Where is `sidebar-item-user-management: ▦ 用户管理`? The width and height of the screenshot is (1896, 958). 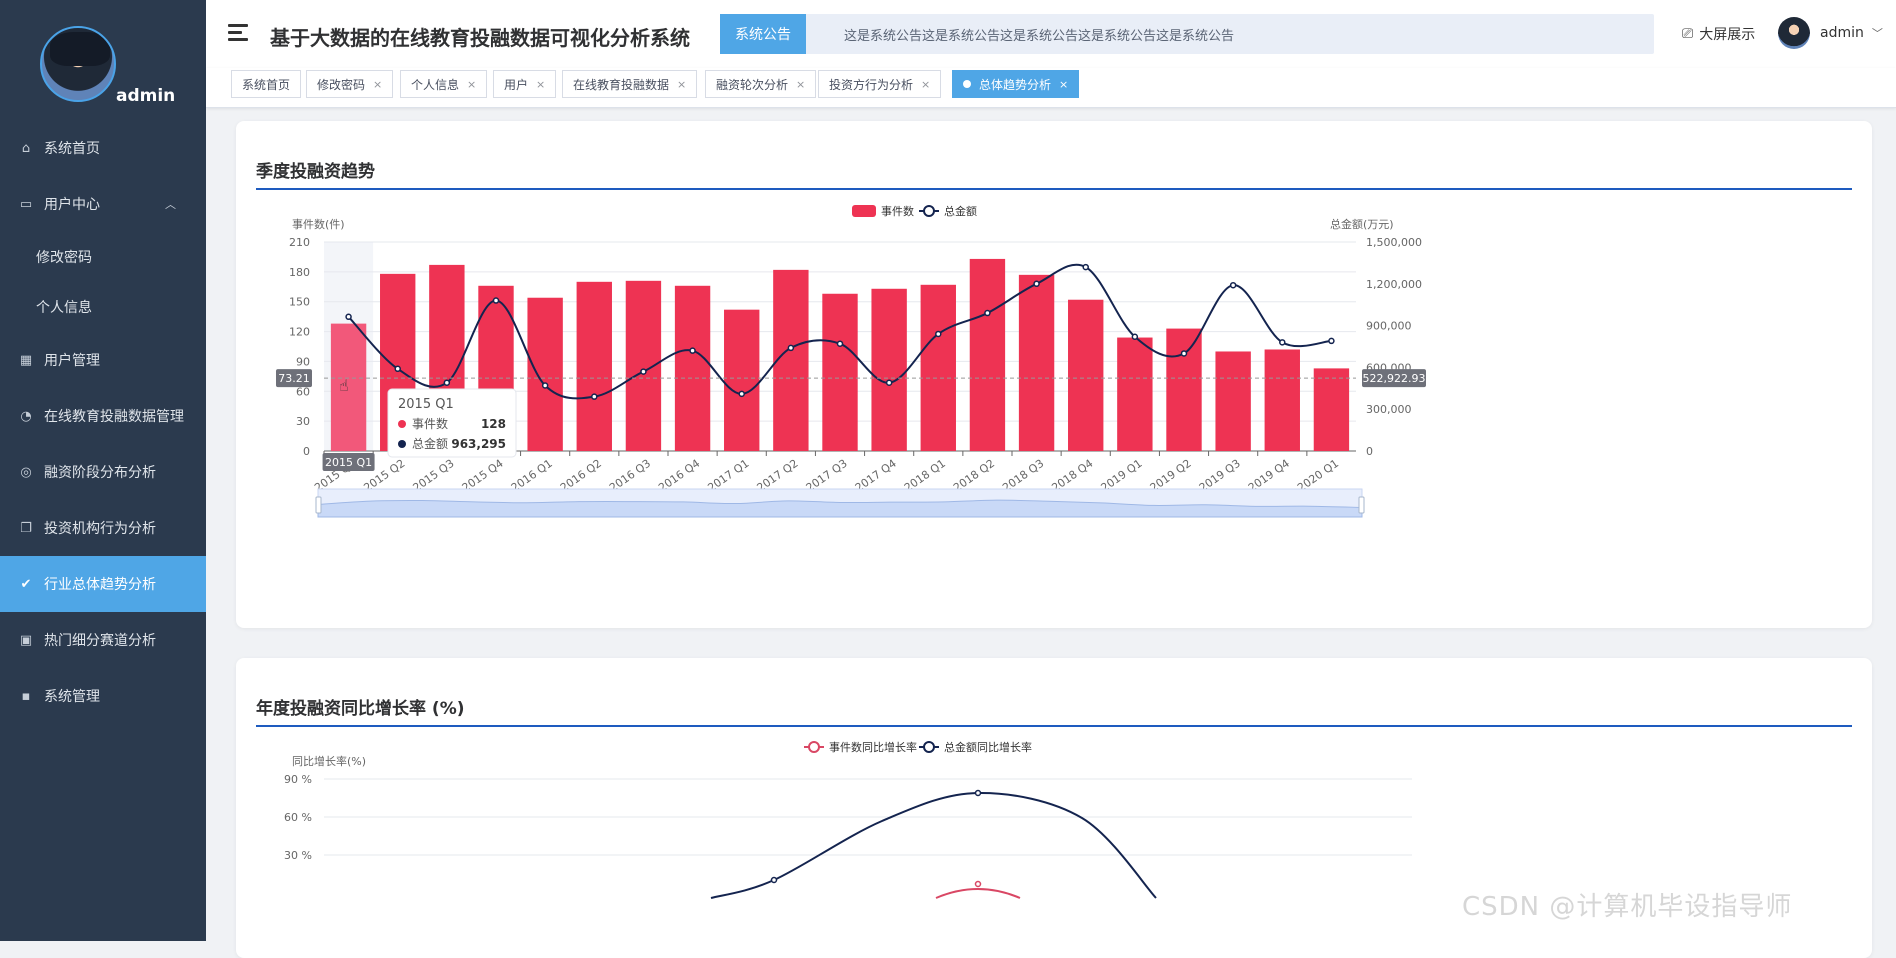 sidebar-item-user-management: ▦ 用户管理 is located at coordinates (103, 360).